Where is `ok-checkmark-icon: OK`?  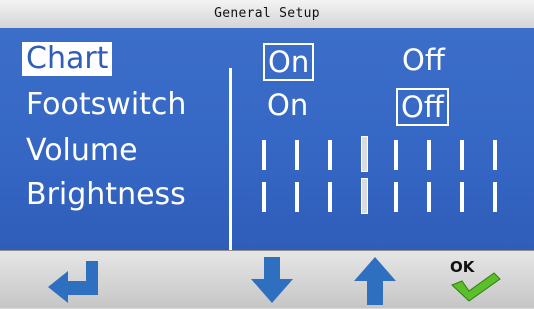
ok-checkmark-icon: OK is located at coordinates (475, 280).